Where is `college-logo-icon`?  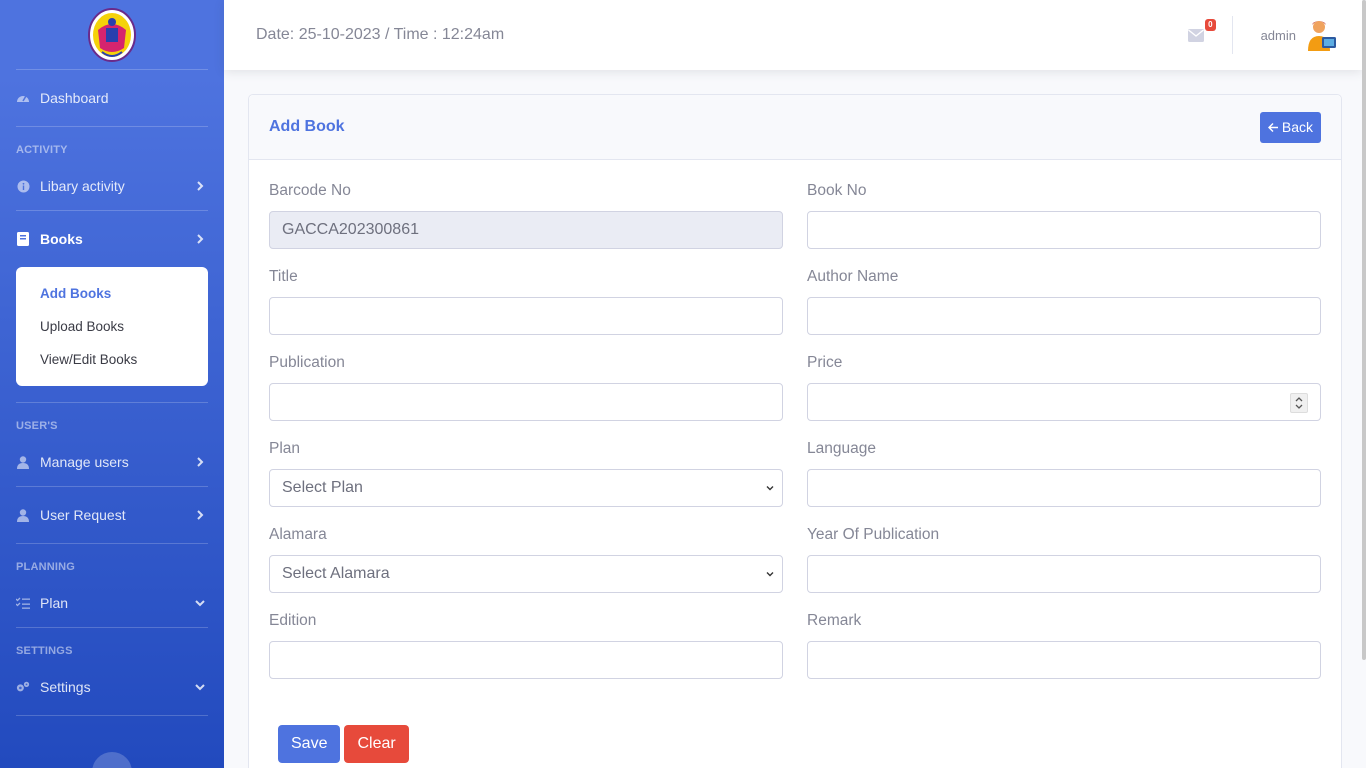 college-logo-icon is located at coordinates (112, 34).